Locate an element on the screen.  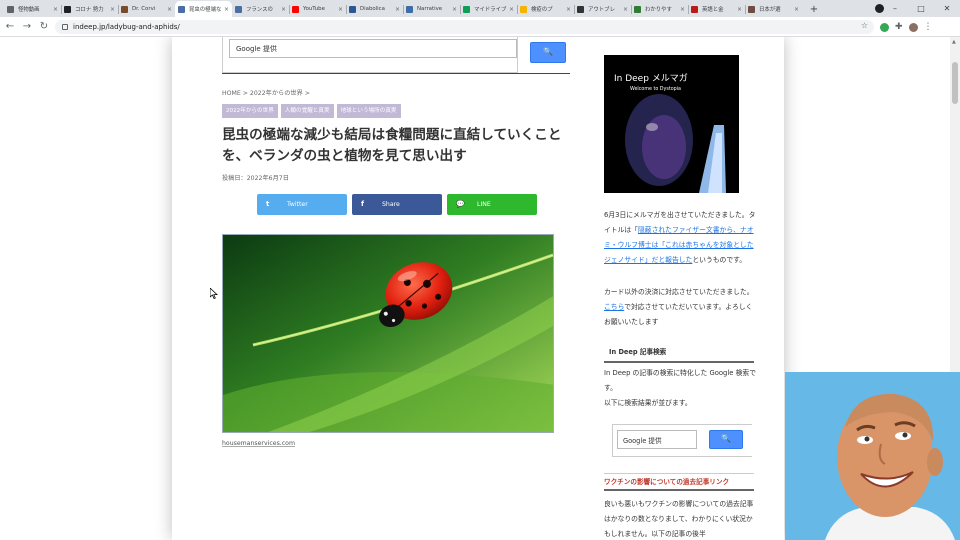
browser-tab: 日本が選 × is located at coordinates (773, 9).